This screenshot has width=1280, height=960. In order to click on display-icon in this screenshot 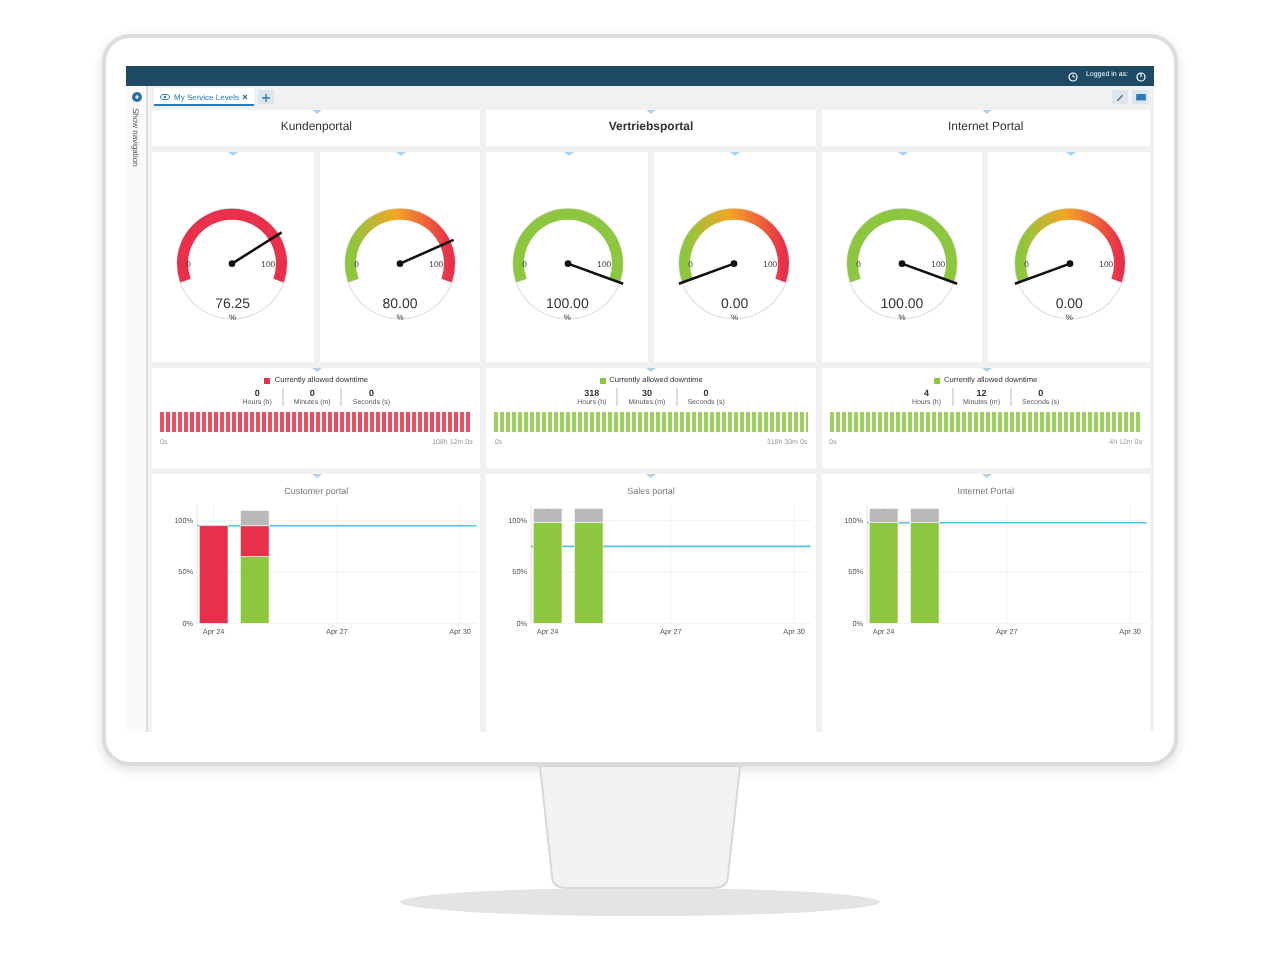, I will do `click(1140, 97)`.